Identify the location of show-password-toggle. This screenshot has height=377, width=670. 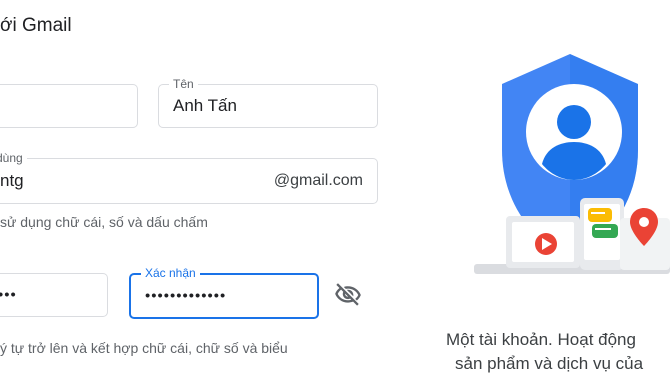
(348, 295).